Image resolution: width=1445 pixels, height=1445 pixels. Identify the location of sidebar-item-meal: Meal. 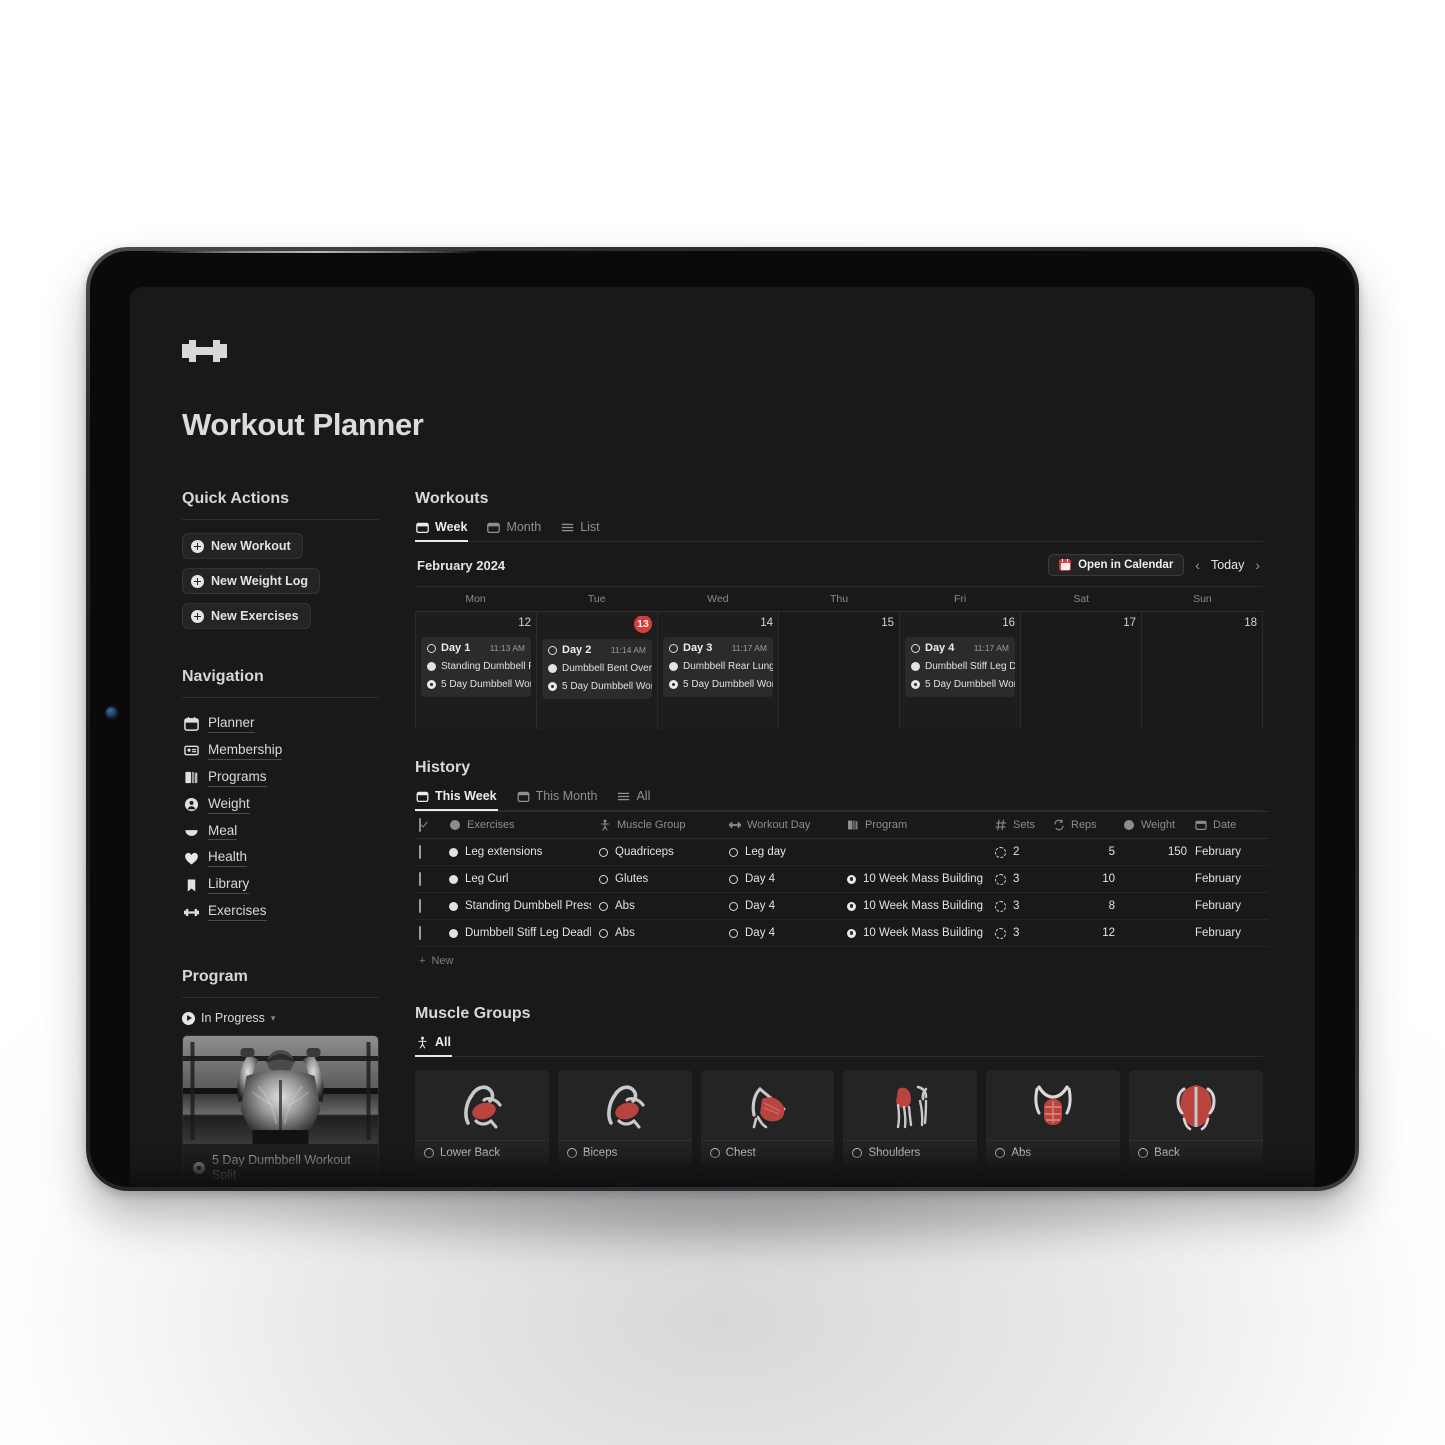
(280, 832).